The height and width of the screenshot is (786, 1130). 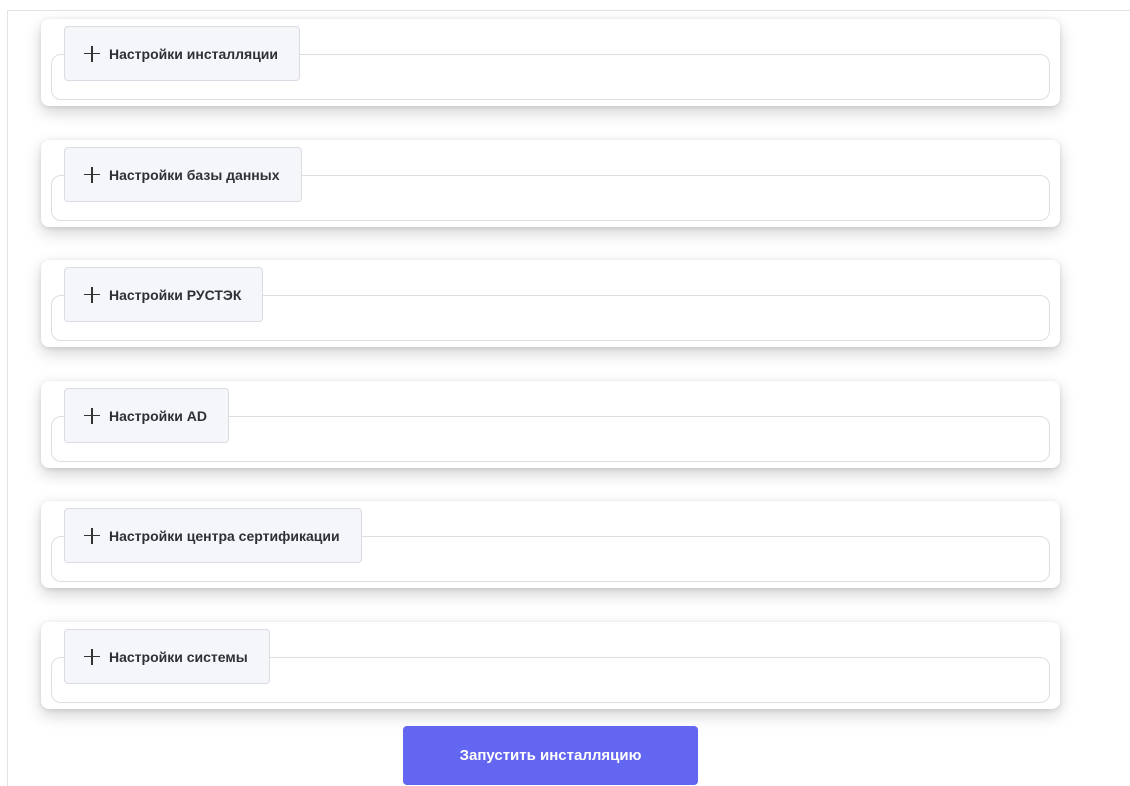 I want to click on section-label: Настройки базы данных, so click(x=194, y=174).